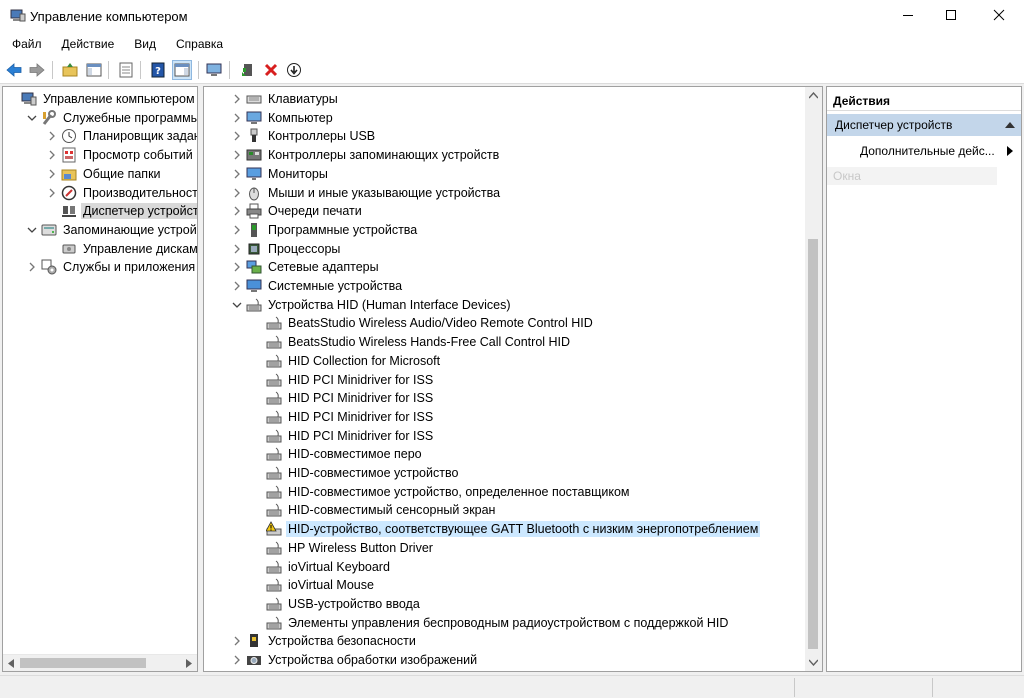 This screenshot has width=1024, height=698. I want to click on menu-file: Файл, so click(25, 45).